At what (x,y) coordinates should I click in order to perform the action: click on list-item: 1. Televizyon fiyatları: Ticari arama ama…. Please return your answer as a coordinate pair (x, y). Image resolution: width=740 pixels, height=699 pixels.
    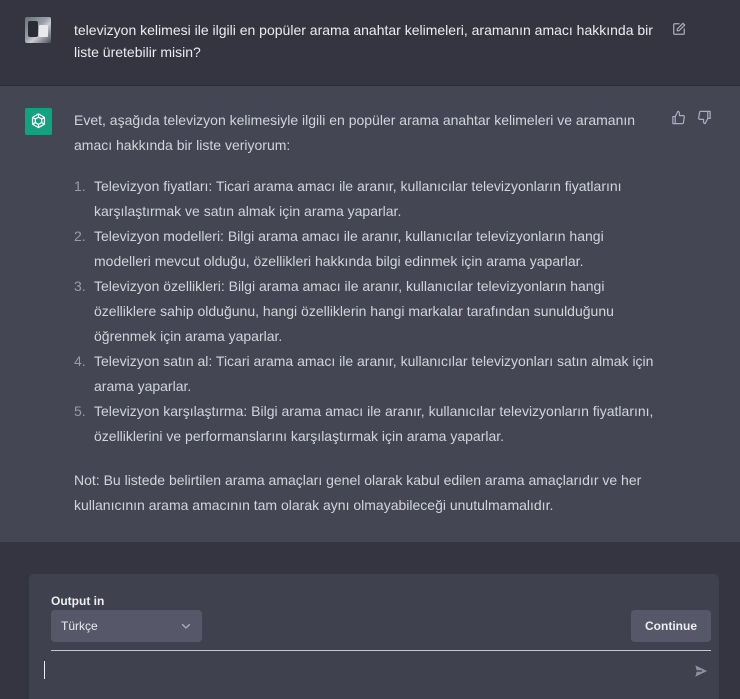
    Looking at the image, I should click on (348, 198).